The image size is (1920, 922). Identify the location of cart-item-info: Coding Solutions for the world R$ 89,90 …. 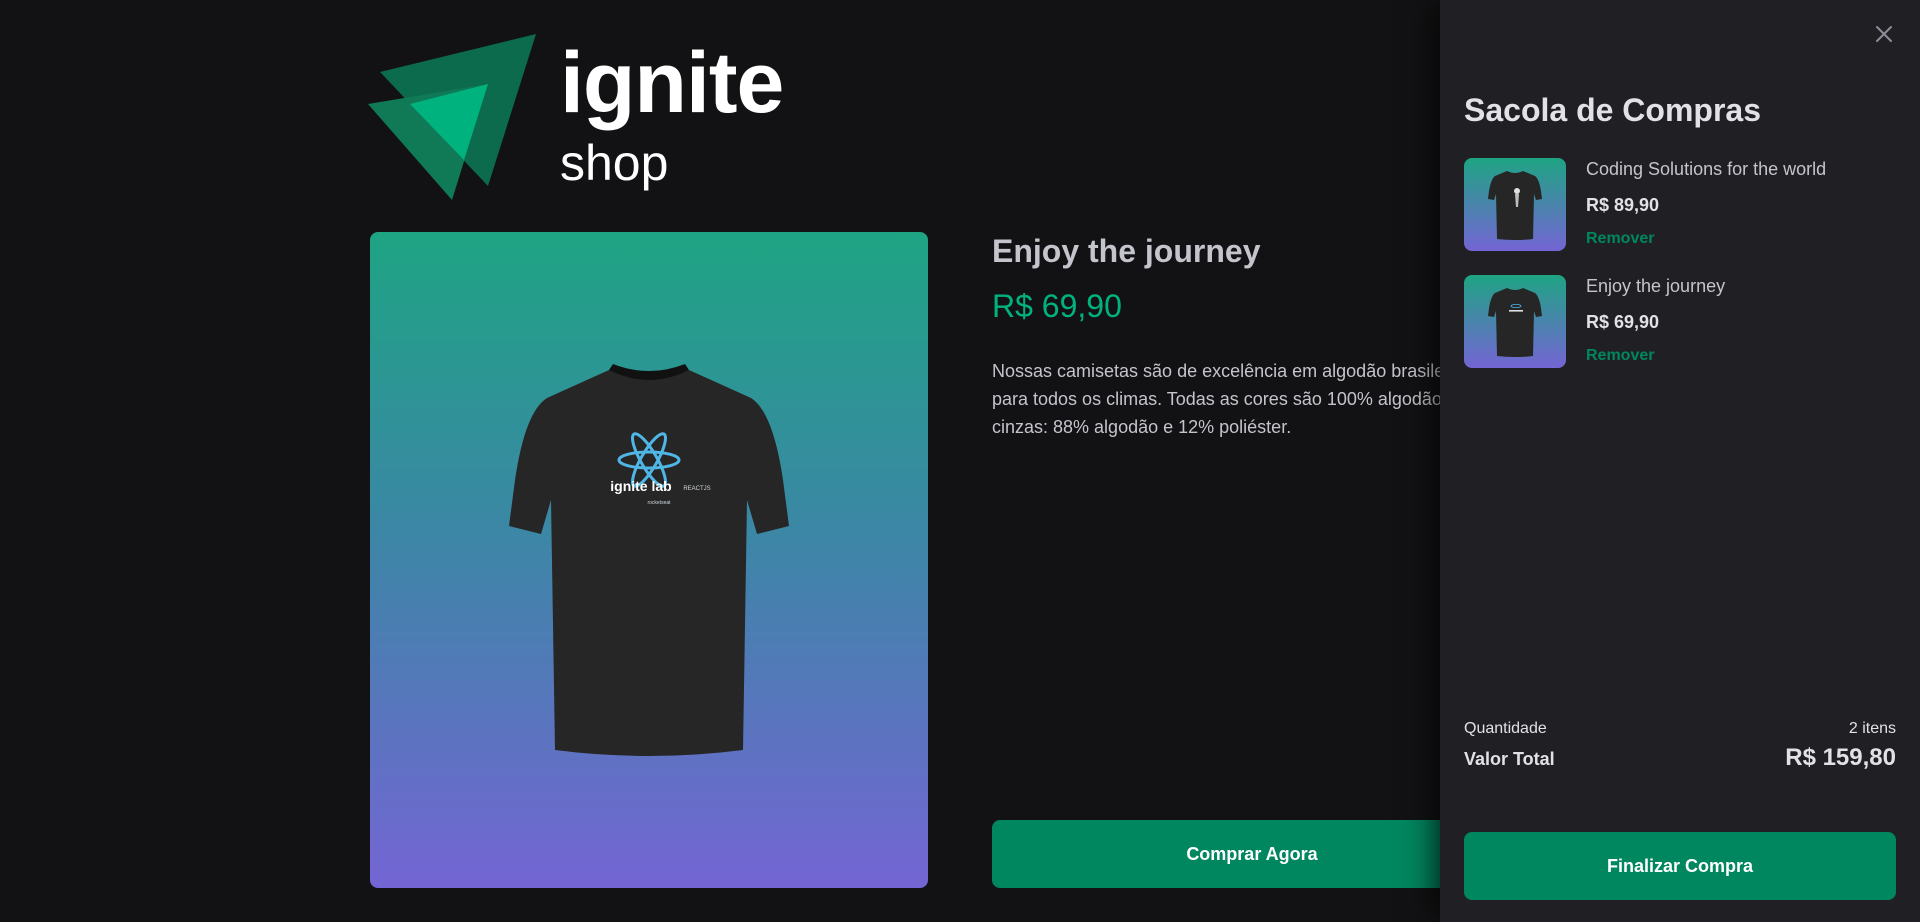
(1706, 205).